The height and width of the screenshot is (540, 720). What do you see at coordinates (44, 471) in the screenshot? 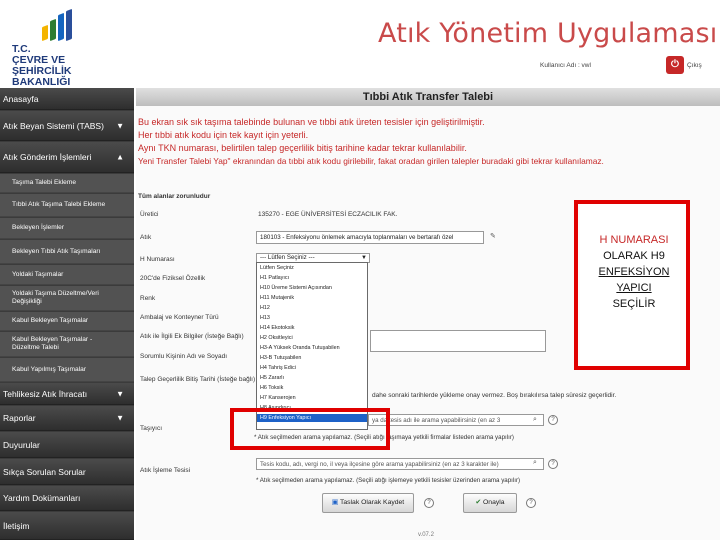
I see `sidebar-item-label: Sıkça Sorulan Sorular` at bounding box center [44, 471].